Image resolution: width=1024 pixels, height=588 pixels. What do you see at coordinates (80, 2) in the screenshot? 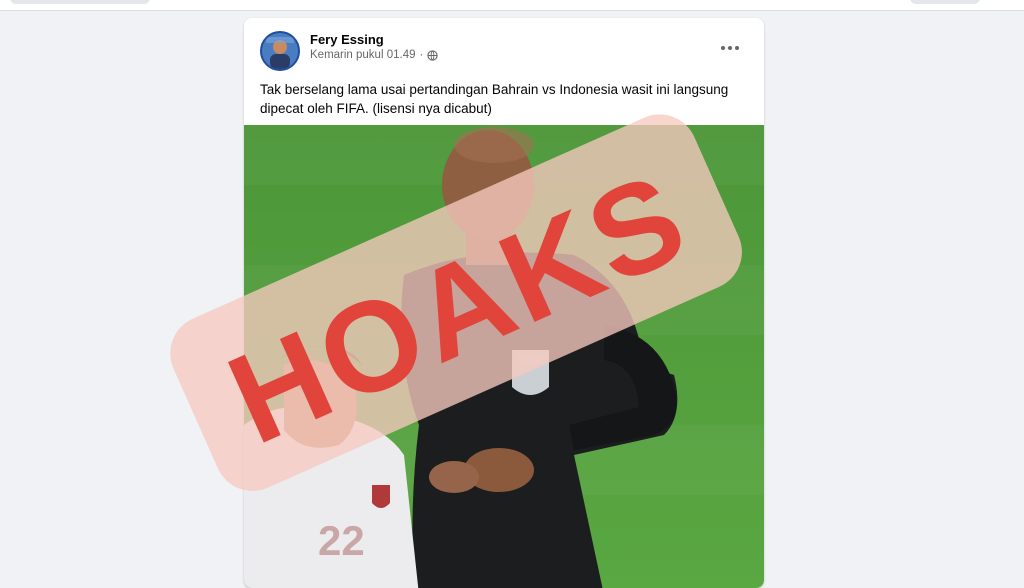
I see `search-bar` at bounding box center [80, 2].